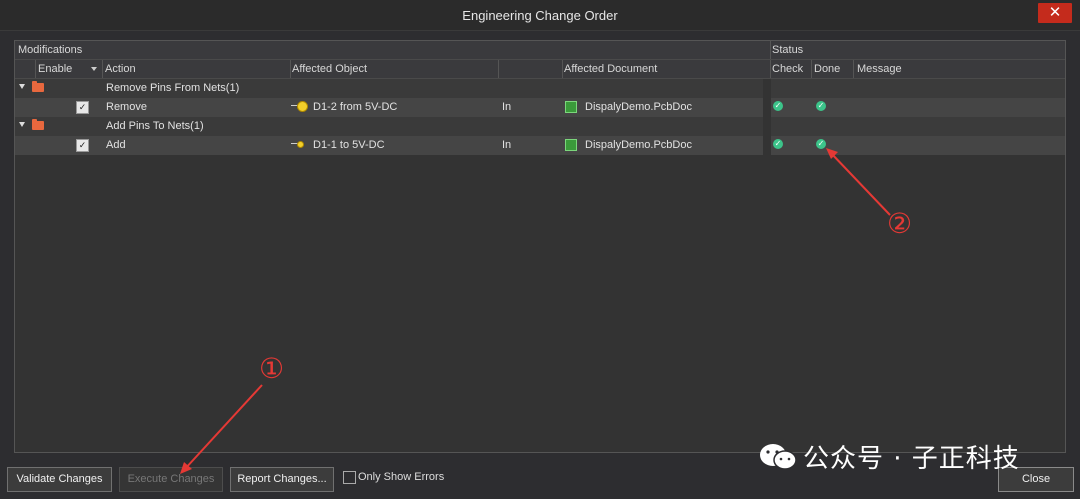  What do you see at coordinates (788, 50) in the screenshot?
I see `status-header: Status` at bounding box center [788, 50].